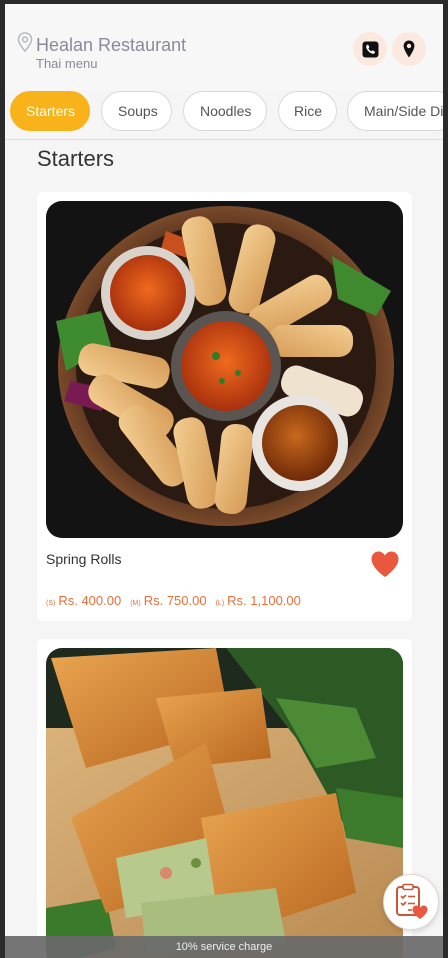 This screenshot has height=958, width=448. Describe the element at coordinates (264, 600) in the screenshot. I see `price-amount: Rs. 1,100.00` at that location.